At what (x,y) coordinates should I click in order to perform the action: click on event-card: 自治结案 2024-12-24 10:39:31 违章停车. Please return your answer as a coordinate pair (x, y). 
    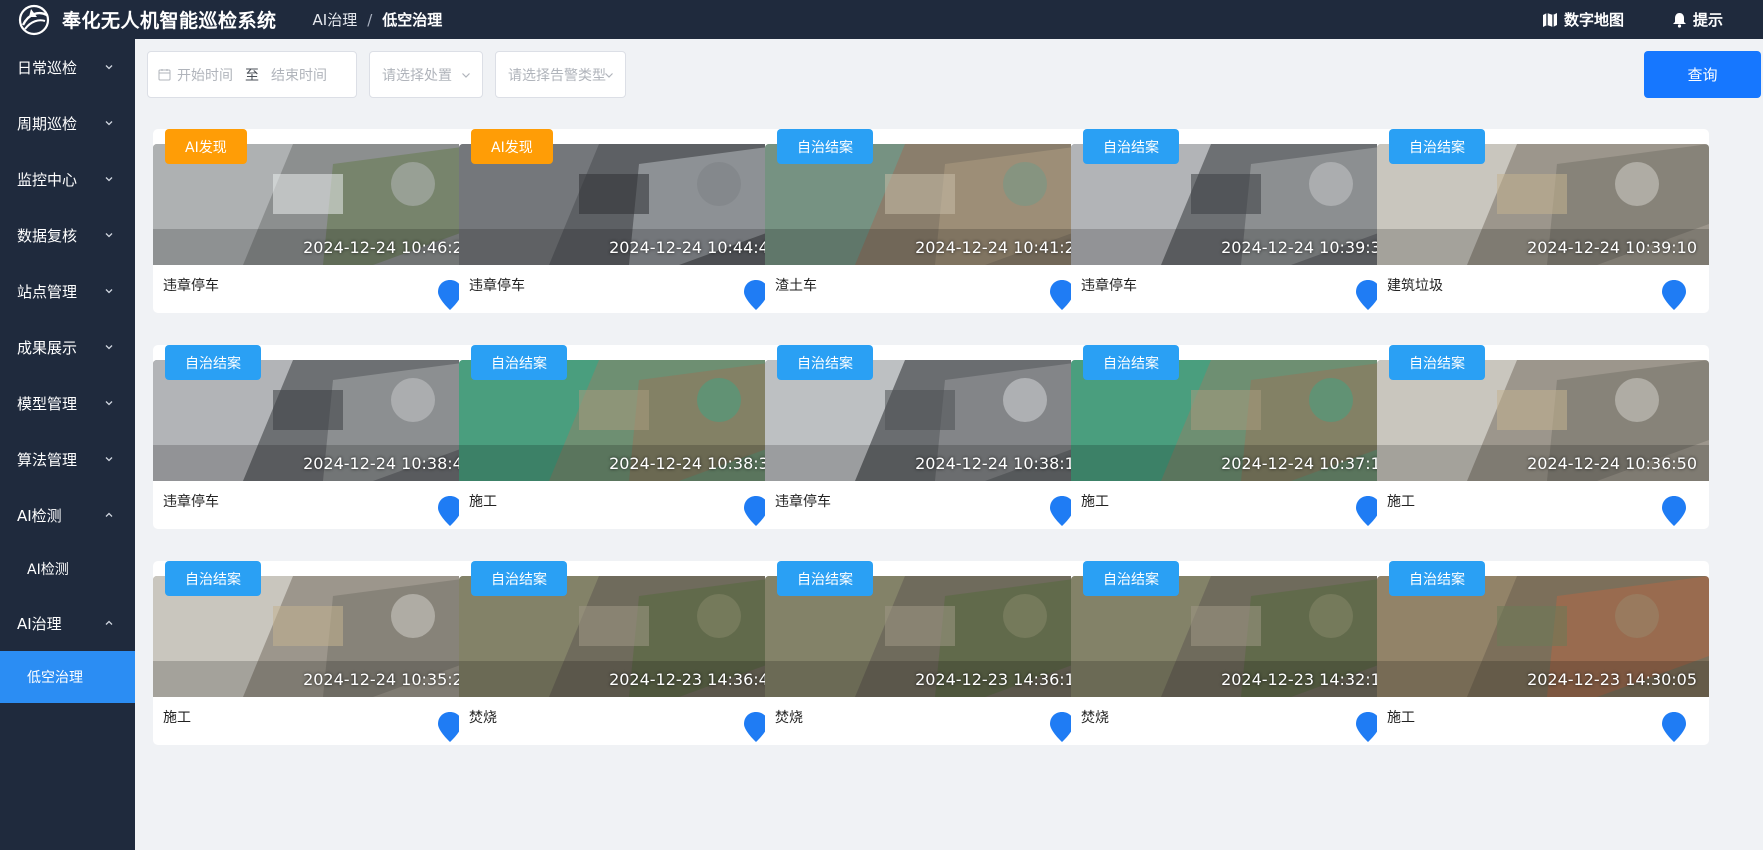
    Looking at the image, I should click on (1237, 221).